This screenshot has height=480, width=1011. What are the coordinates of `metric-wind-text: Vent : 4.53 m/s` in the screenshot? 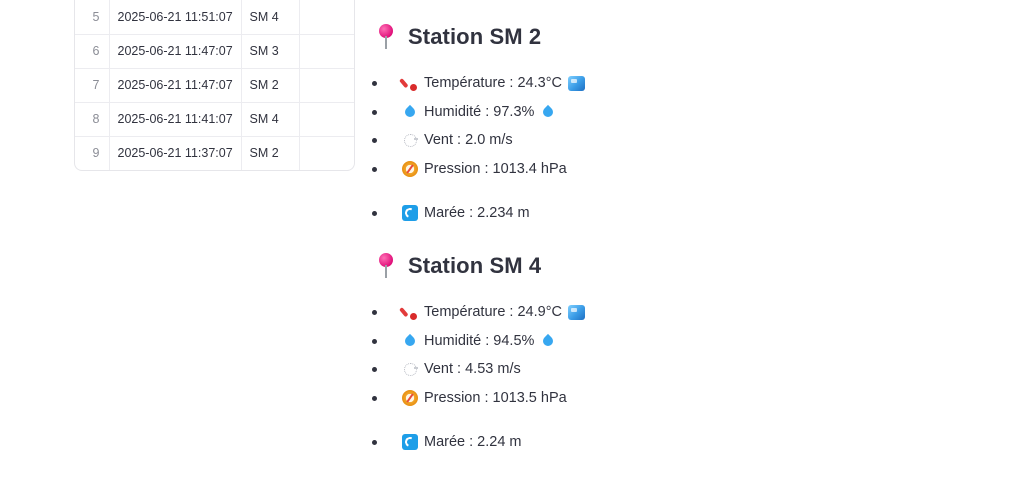 It's located at (472, 369).